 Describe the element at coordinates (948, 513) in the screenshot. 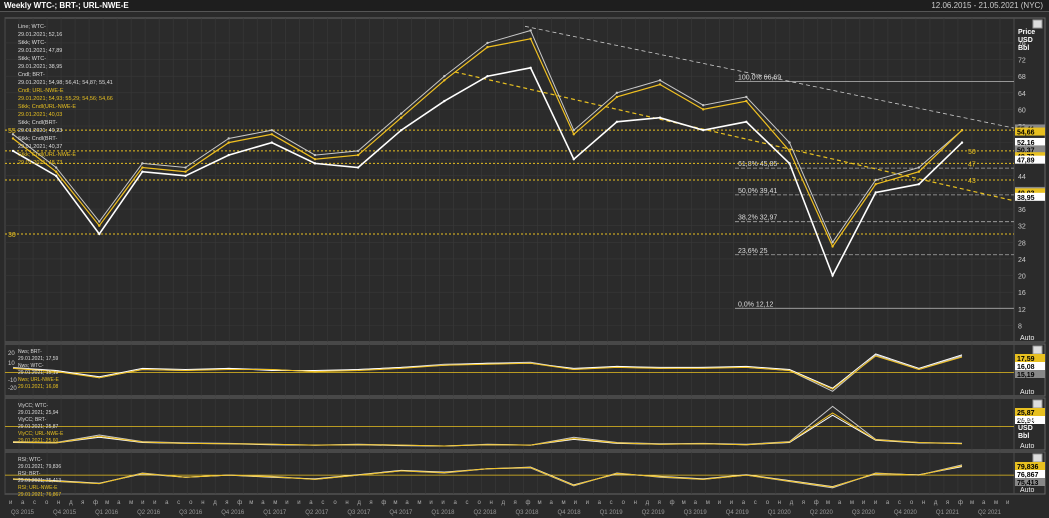

I see `quarter-tick-label: Q1 2021` at that location.